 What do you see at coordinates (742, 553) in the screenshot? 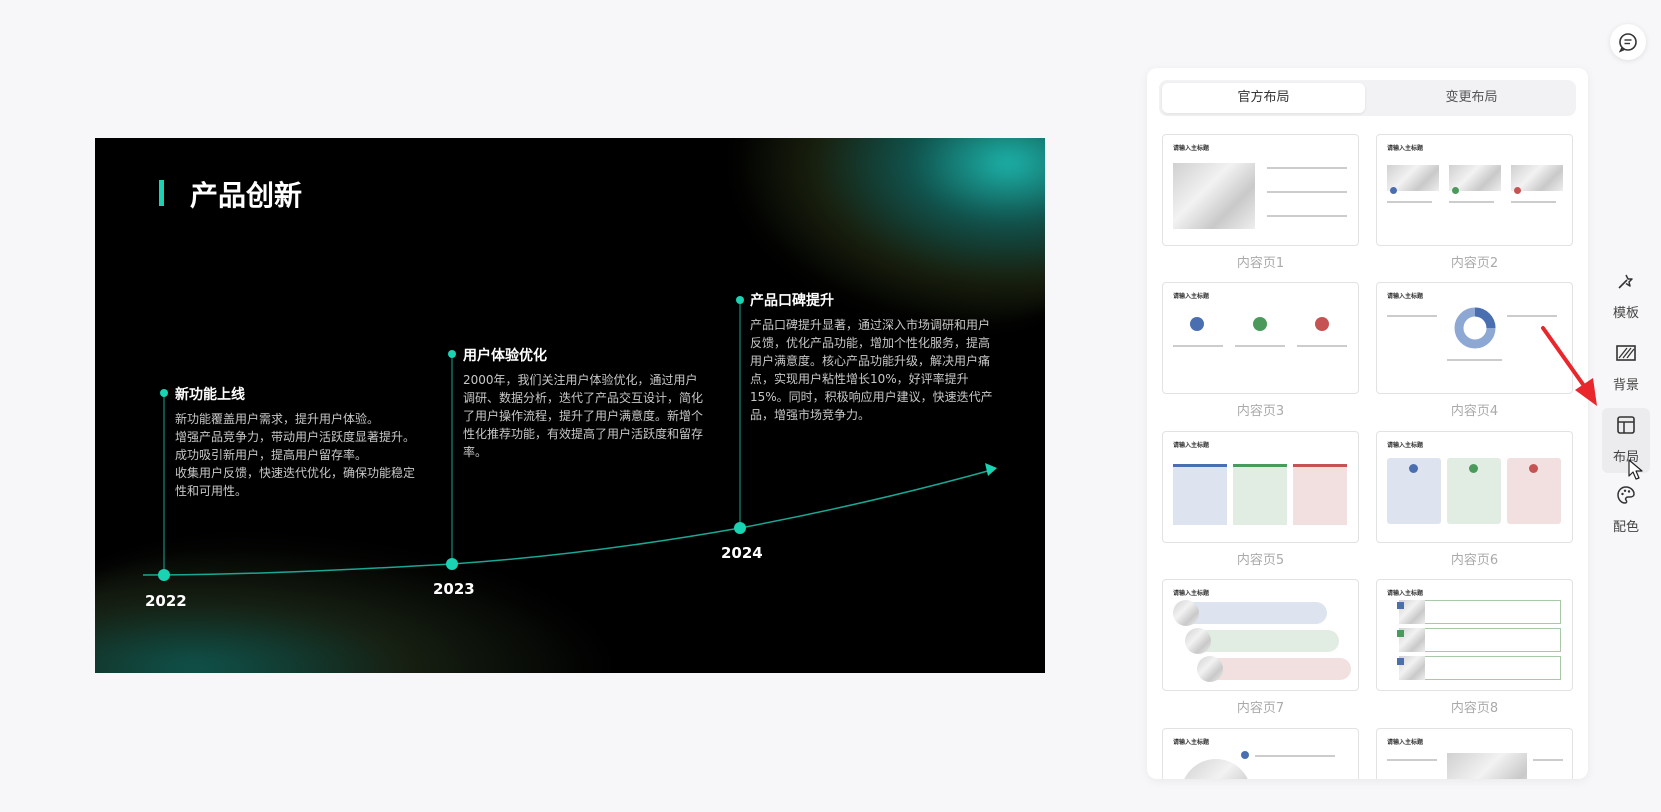
I see `year-label: 2024` at bounding box center [742, 553].